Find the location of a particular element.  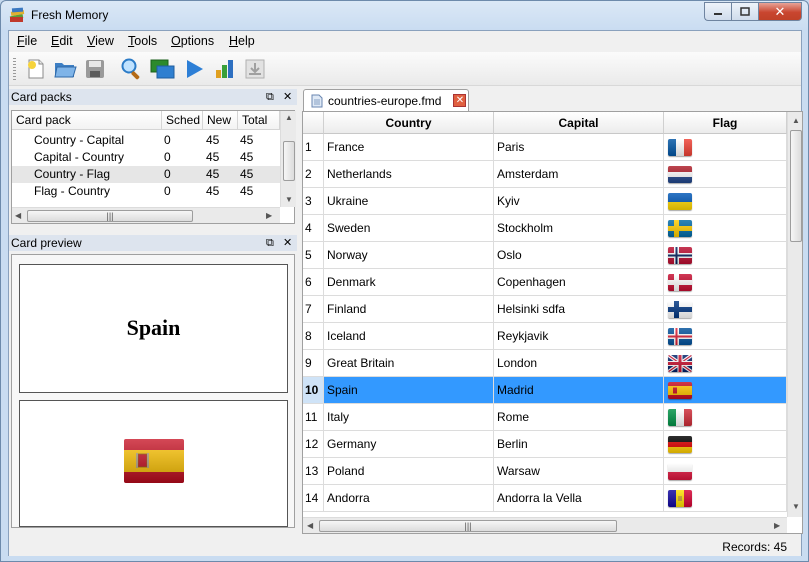

row-number: 12 is located at coordinates (313, 444).